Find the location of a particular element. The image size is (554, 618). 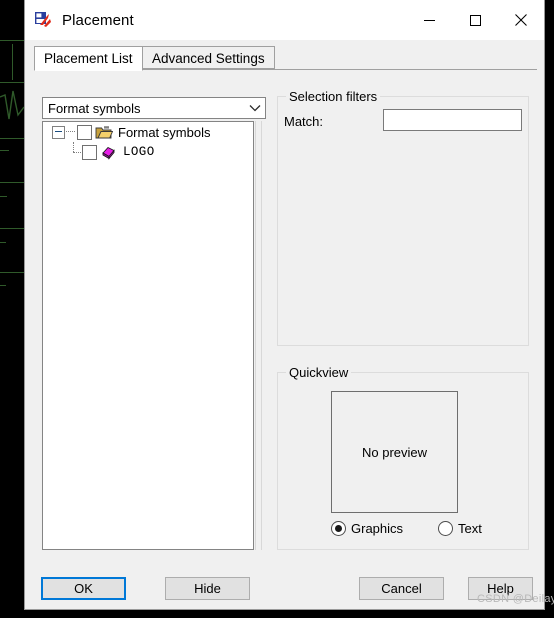

tab-advanced-settings-label: Advanced Settings is located at coordinates (208, 58).